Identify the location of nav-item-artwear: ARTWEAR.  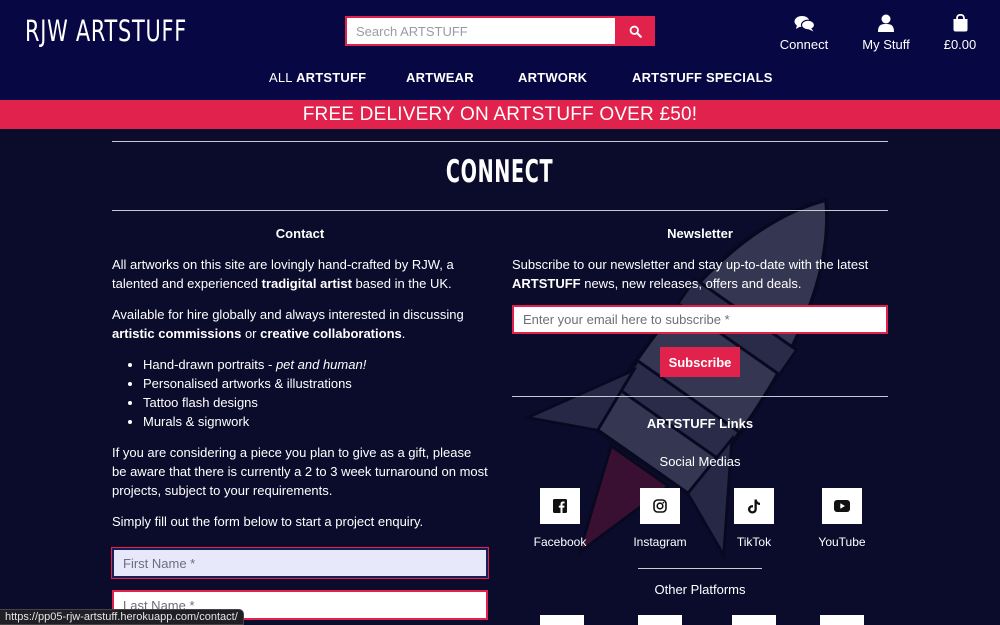
(440, 77).